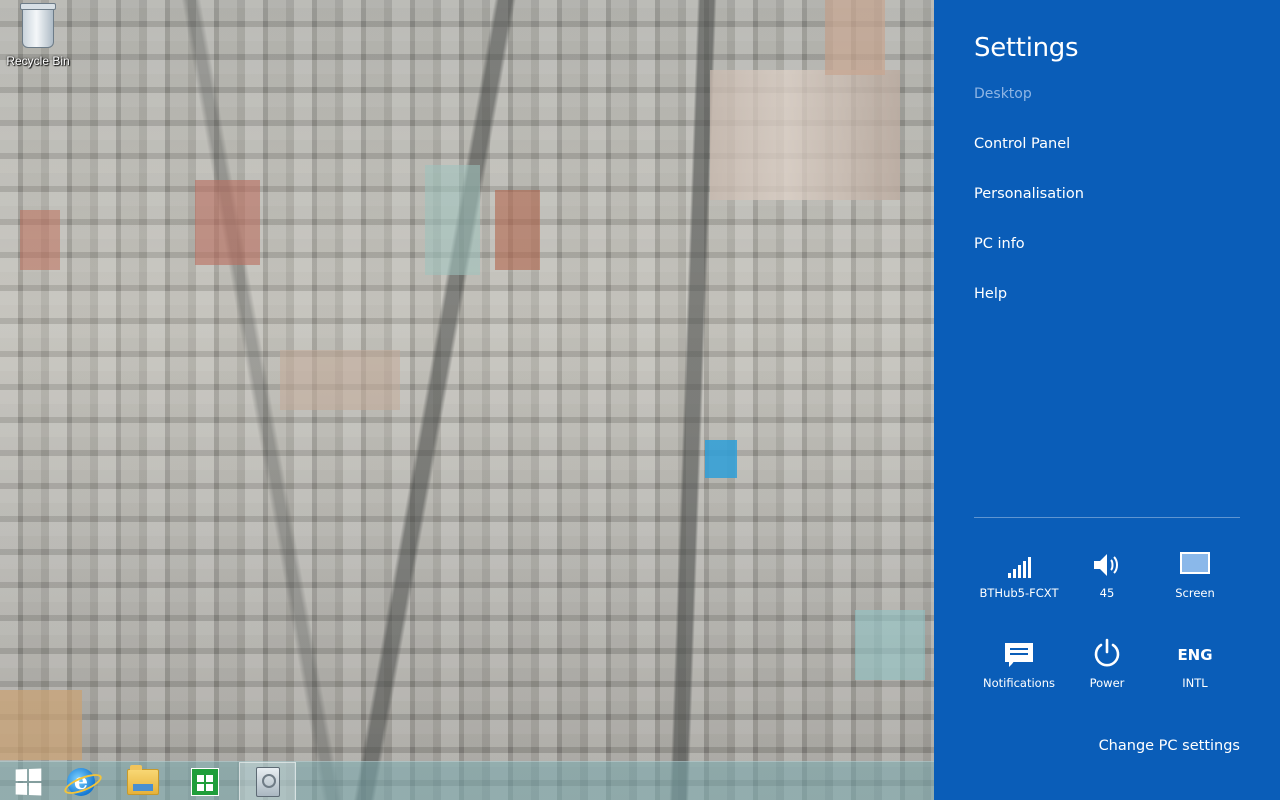  Describe the element at coordinates (1195, 593) in the screenshot. I see `screen-label: Screen` at that location.